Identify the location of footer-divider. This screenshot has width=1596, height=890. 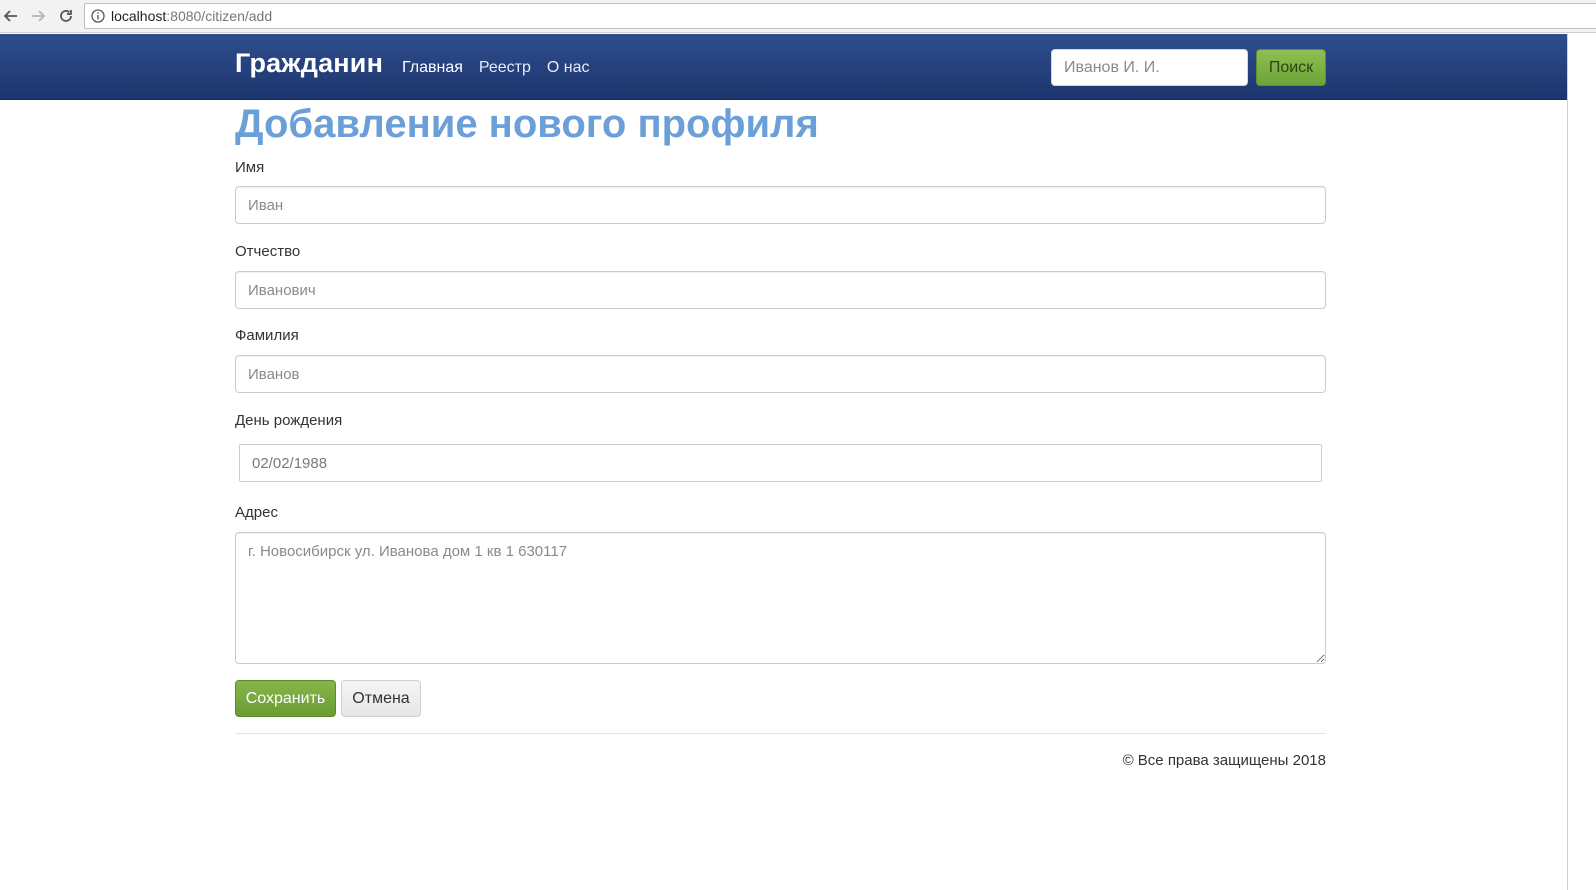
(780, 733).